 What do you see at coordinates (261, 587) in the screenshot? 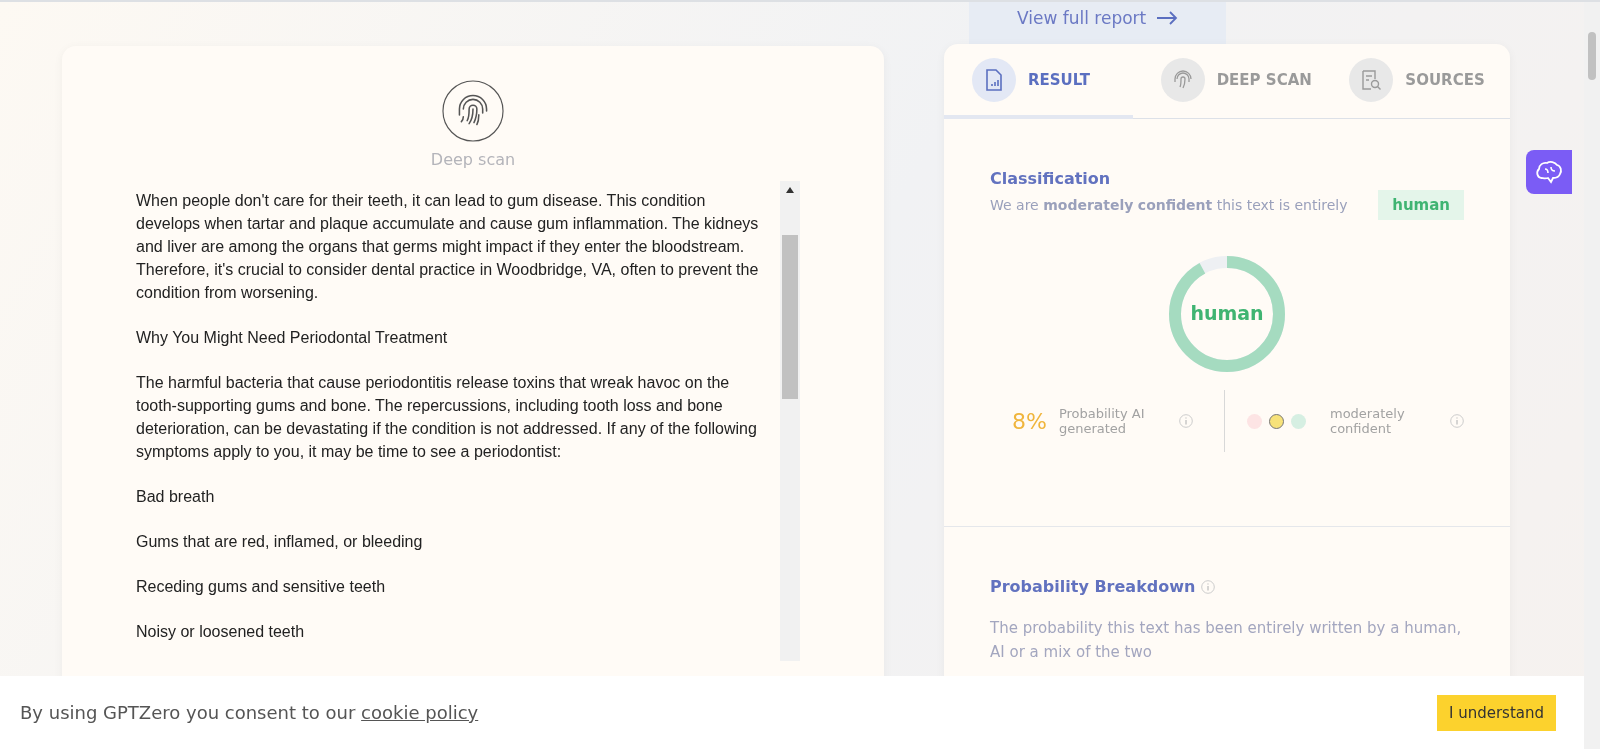
I see `paragraph: Receding gums and sensitive teeth` at bounding box center [261, 587].